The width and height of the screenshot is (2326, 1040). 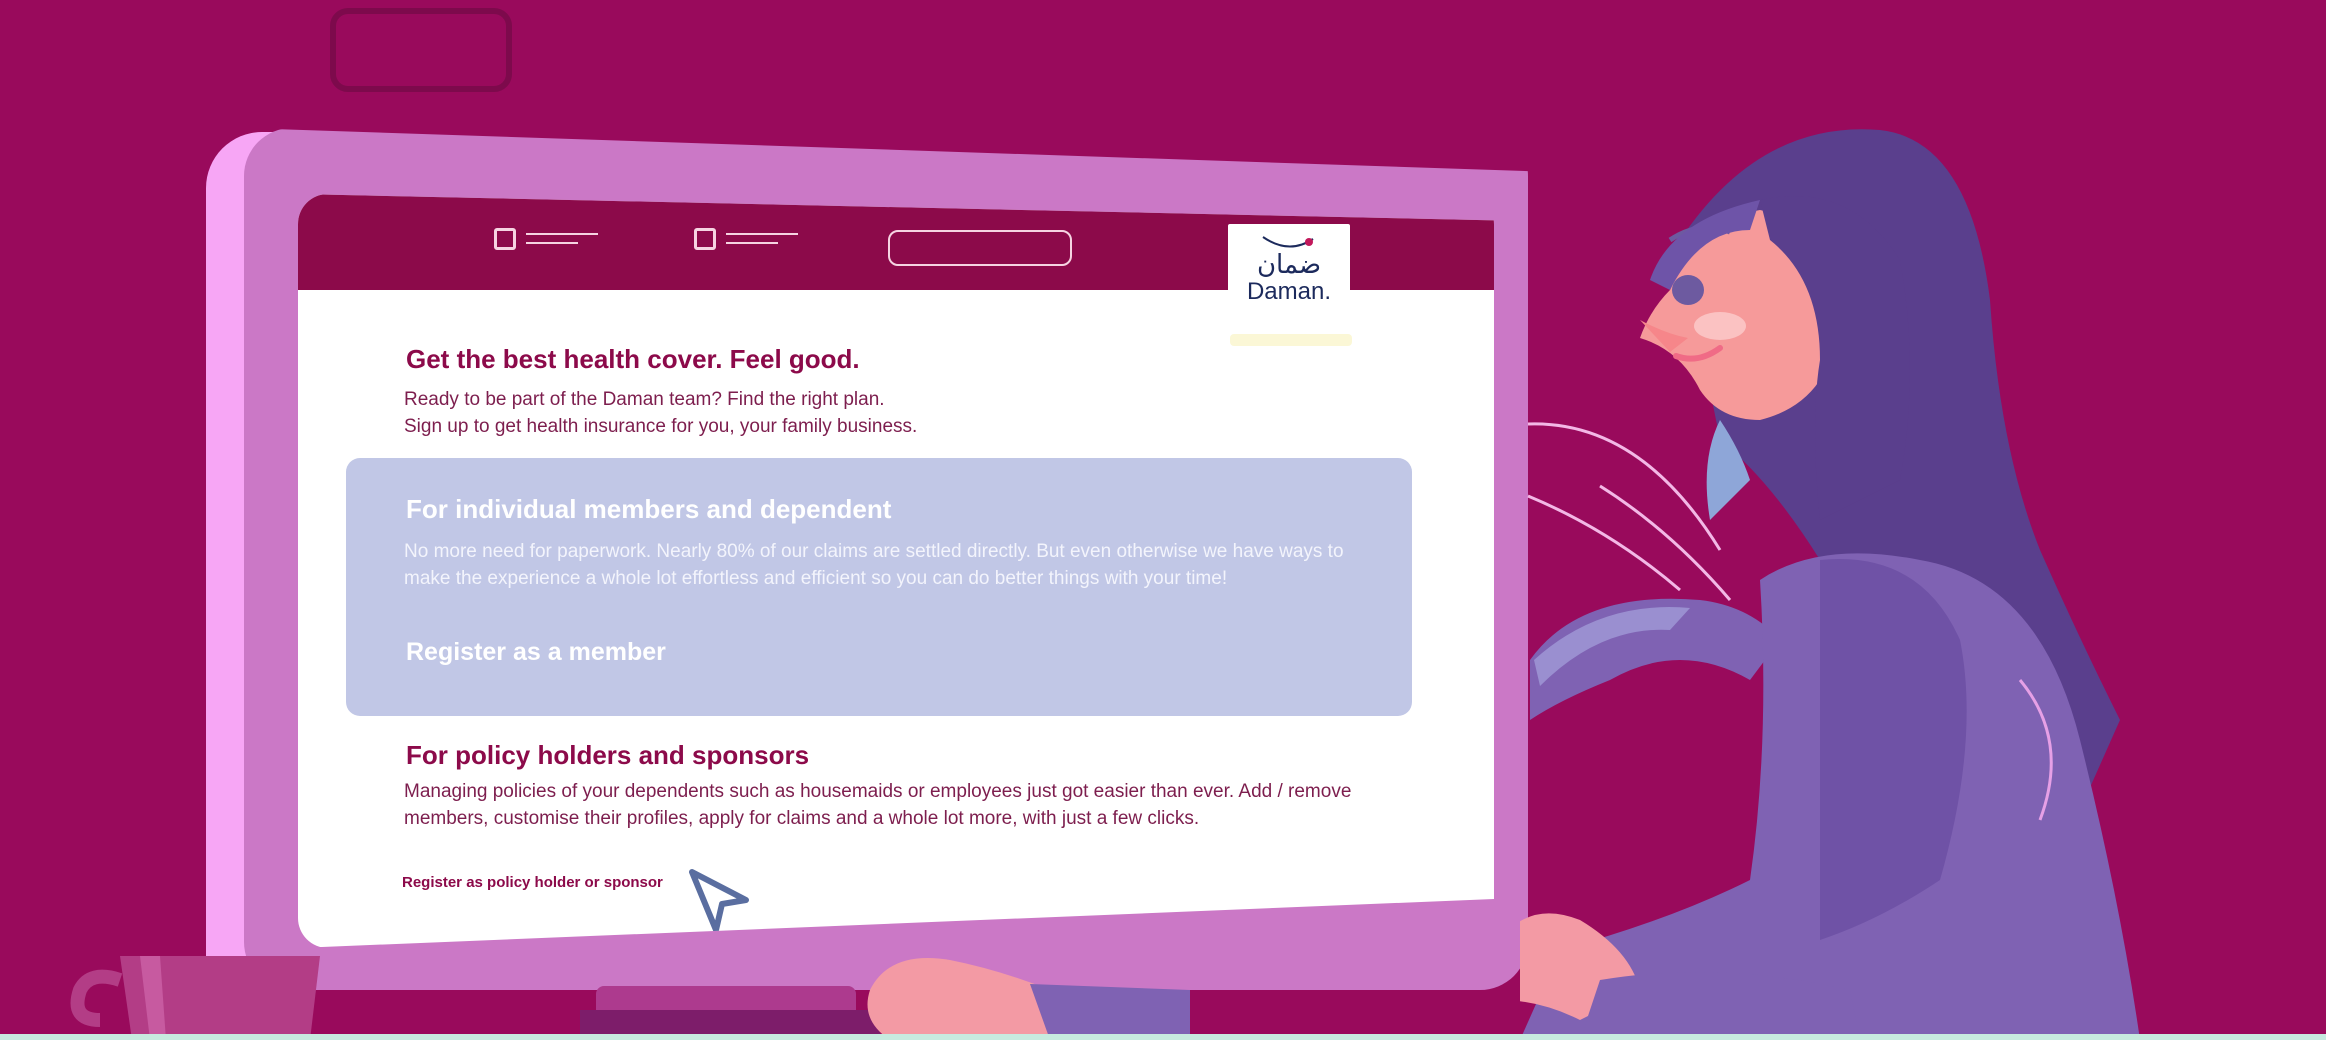 I want to click on logo-latin-text: Daman., so click(x=1289, y=291).